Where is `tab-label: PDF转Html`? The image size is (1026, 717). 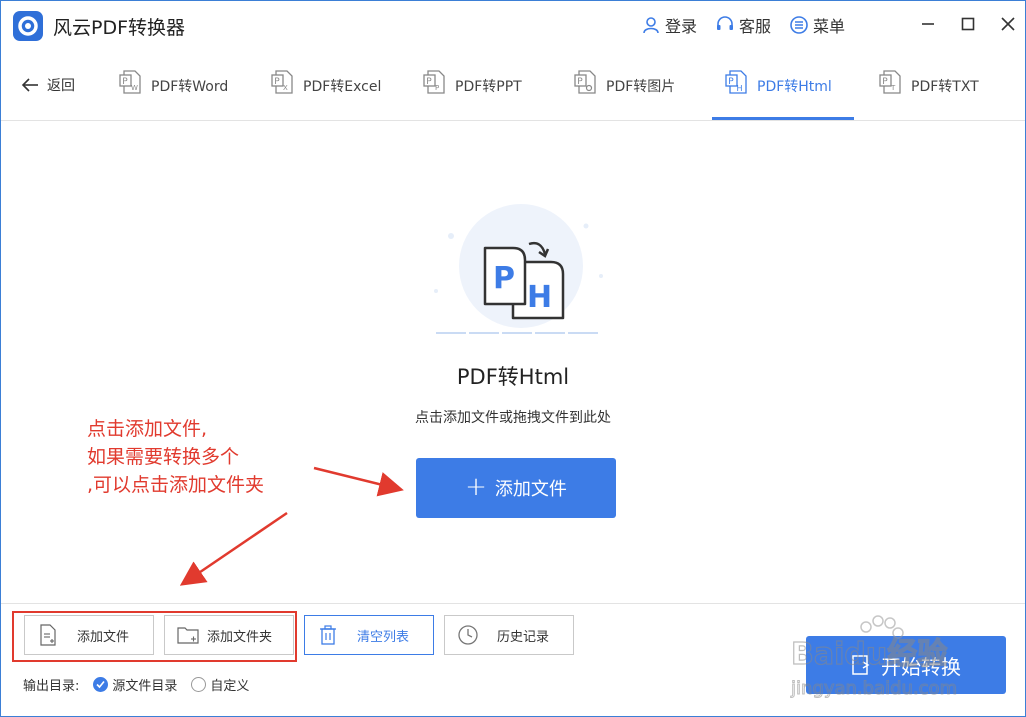
tab-label: PDF转Html is located at coordinates (794, 87).